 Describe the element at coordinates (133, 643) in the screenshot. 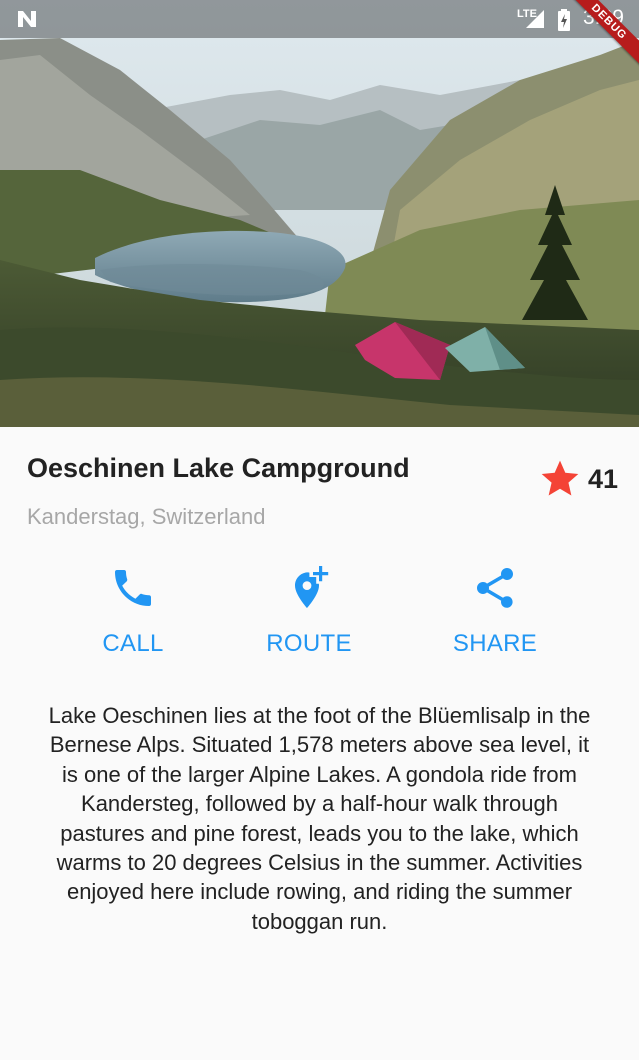

I see `call-button-label: CALL` at that location.